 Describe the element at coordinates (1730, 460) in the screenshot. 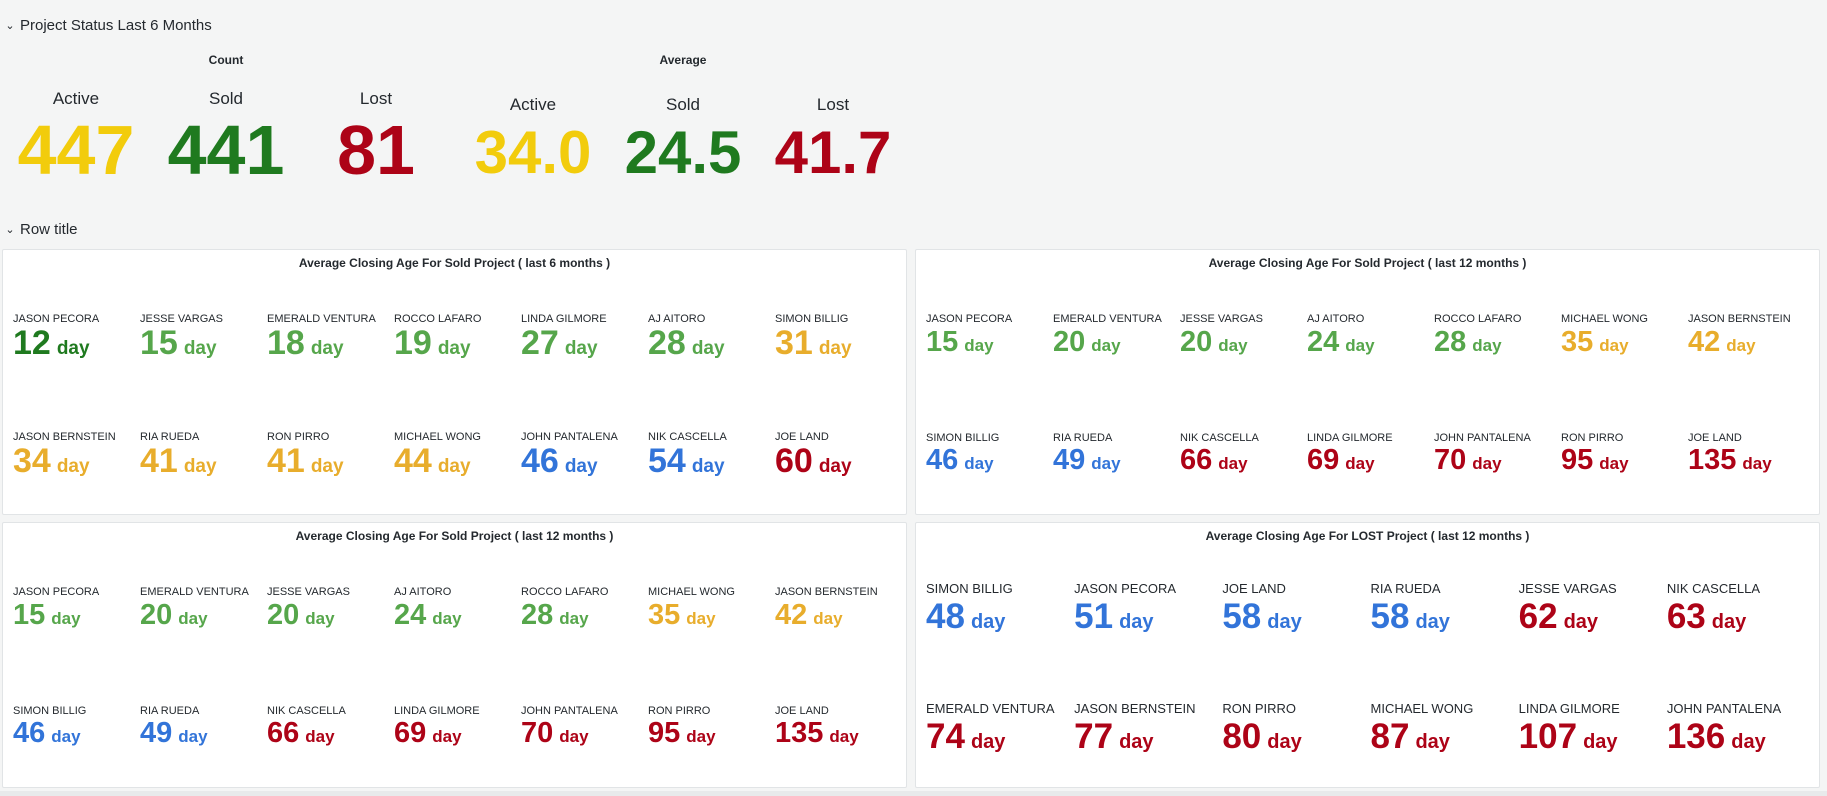

I see `person-value: 135 day` at that location.